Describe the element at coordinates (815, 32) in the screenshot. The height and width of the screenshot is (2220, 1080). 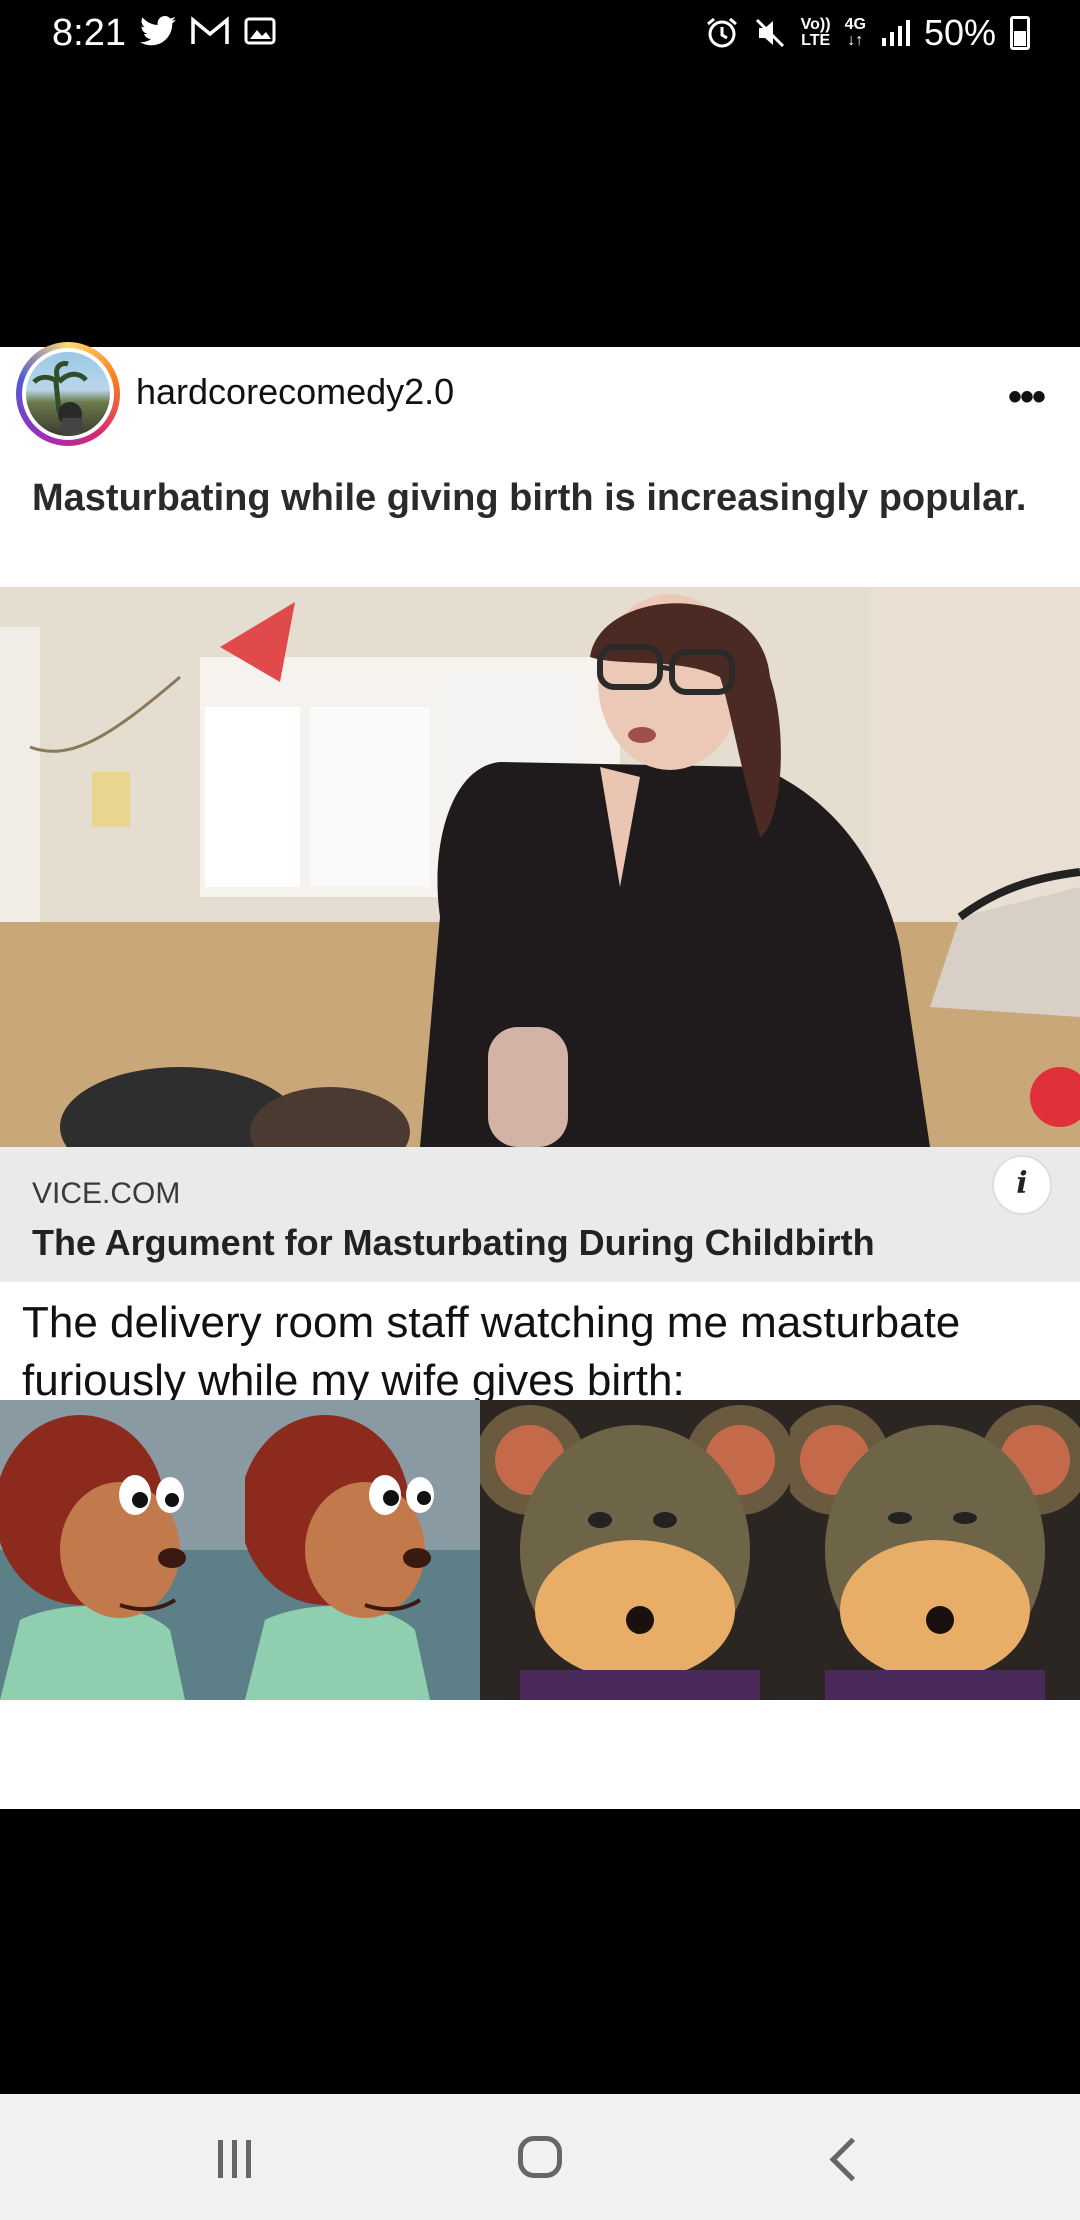
I see `volte-indicator: Vo)) LTE` at that location.